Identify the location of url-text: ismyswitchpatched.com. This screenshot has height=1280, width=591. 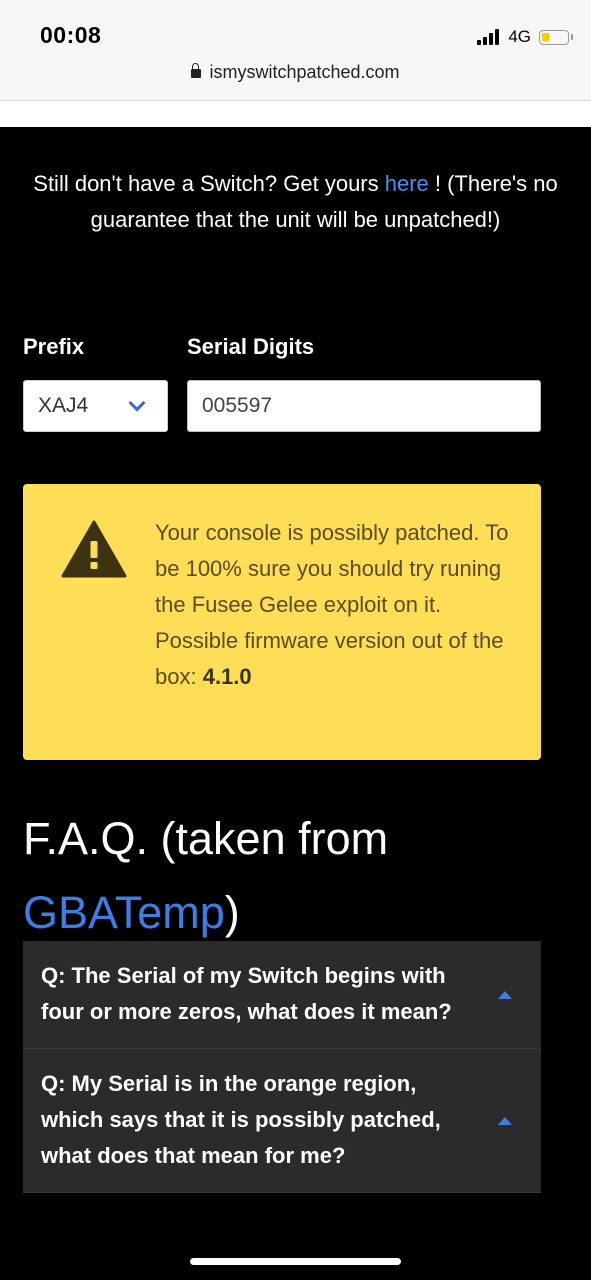
(304, 72).